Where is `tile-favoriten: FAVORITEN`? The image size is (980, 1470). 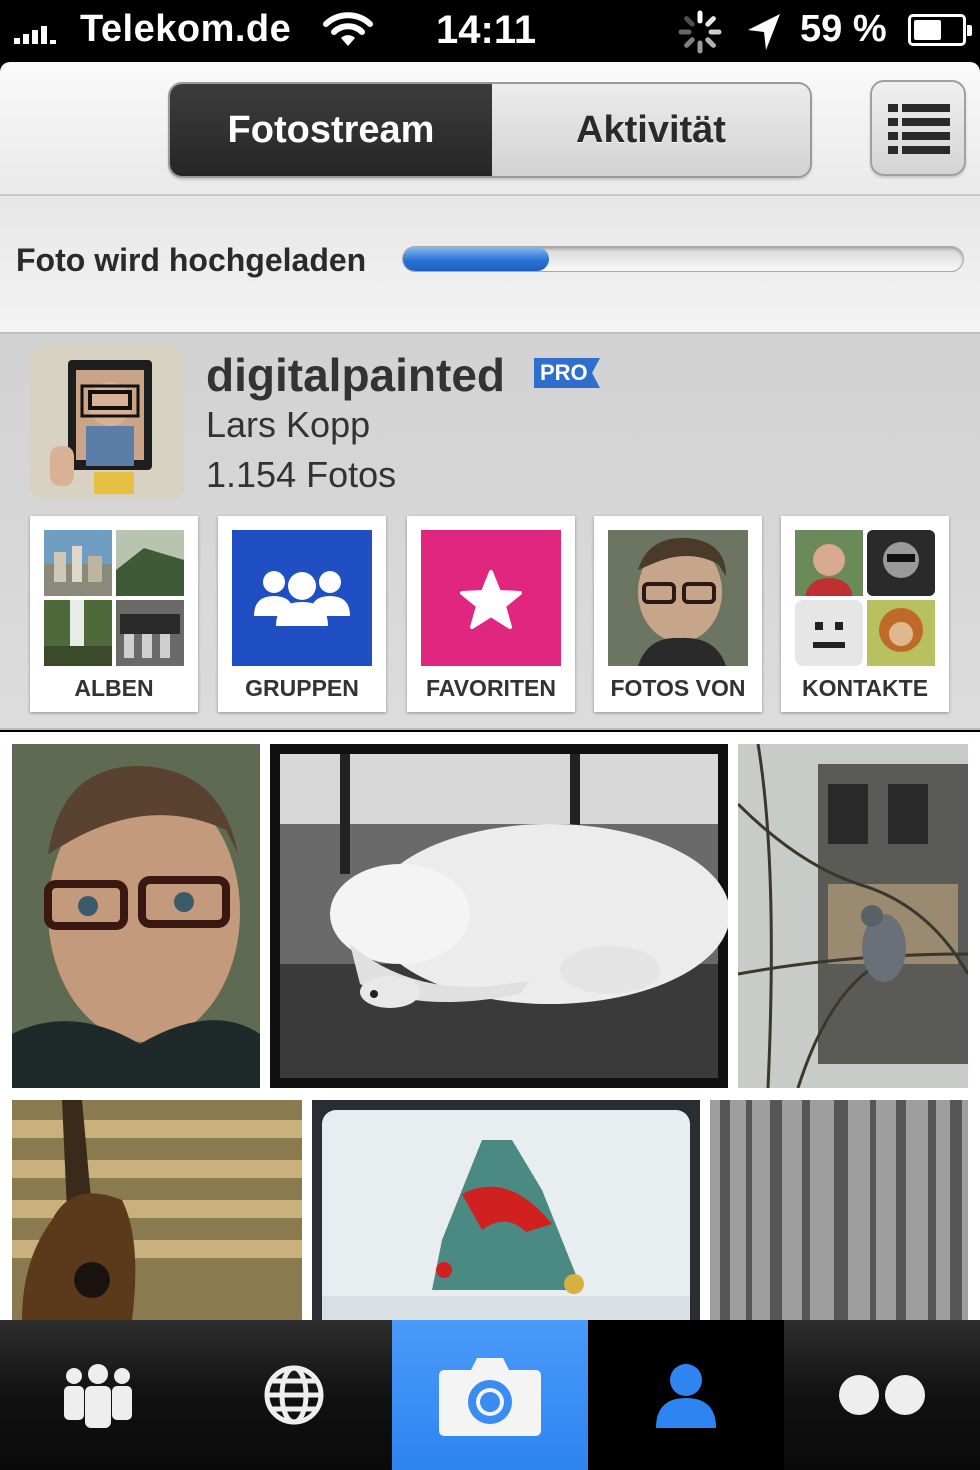 tile-favoriten: FAVORITEN is located at coordinates (491, 614).